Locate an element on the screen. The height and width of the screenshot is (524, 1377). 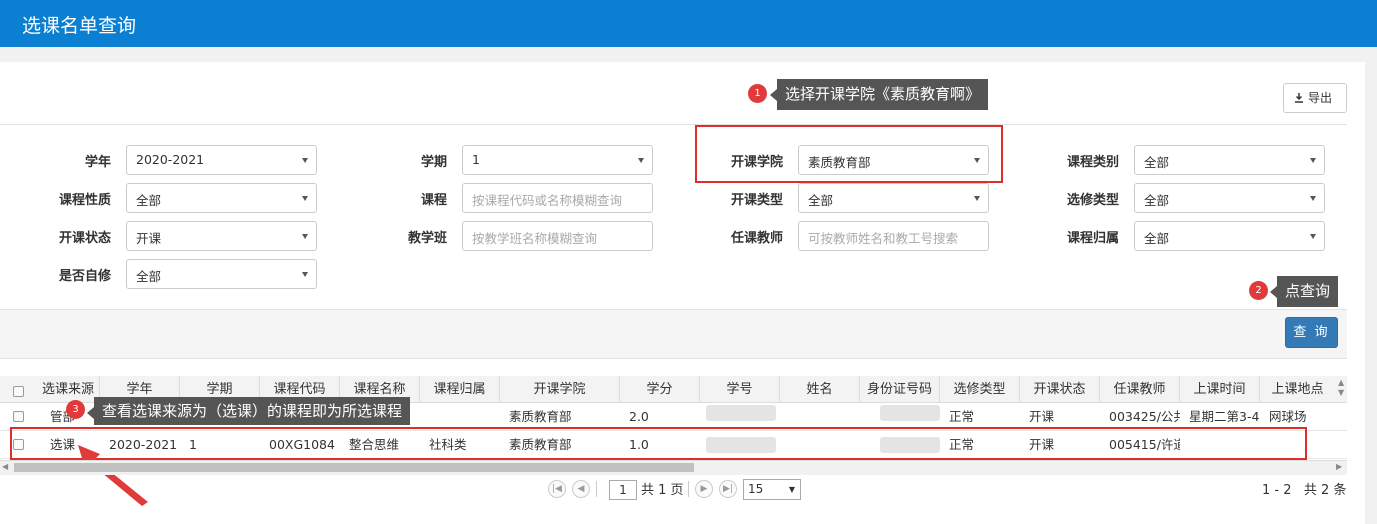
page-count-text: 共 1 页 is located at coordinates (662, 490).